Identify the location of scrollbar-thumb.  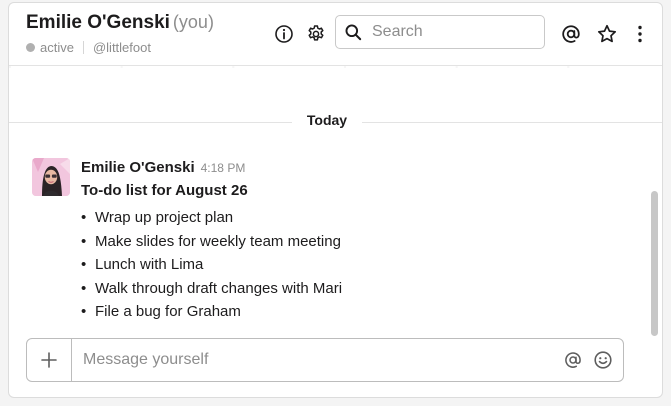
(654, 263).